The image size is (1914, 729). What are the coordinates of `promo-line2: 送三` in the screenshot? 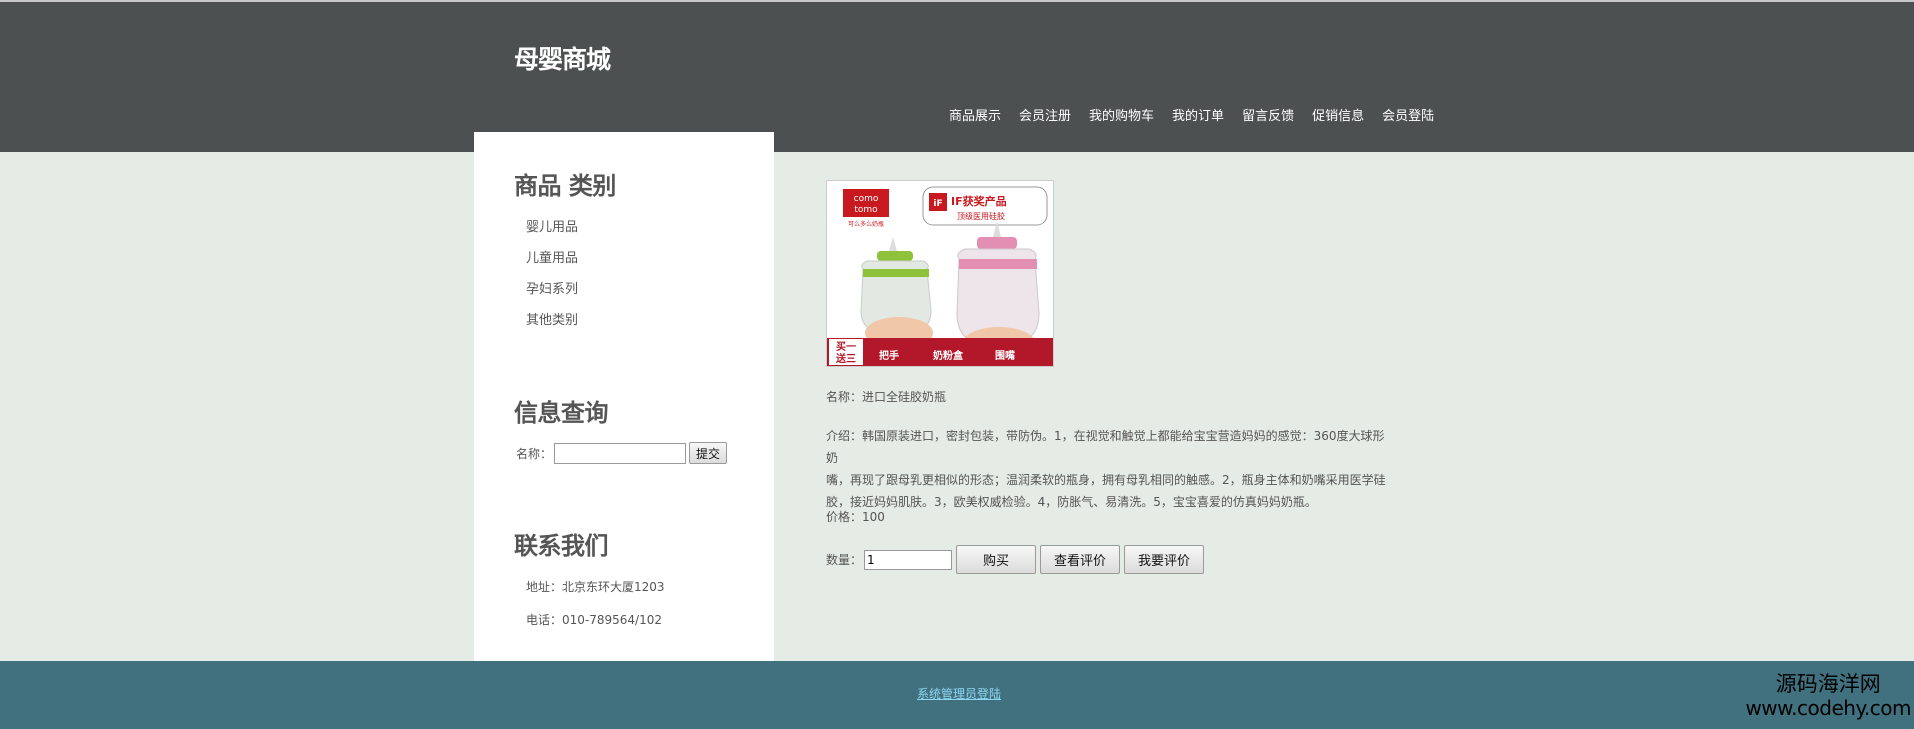 It's located at (845, 358).